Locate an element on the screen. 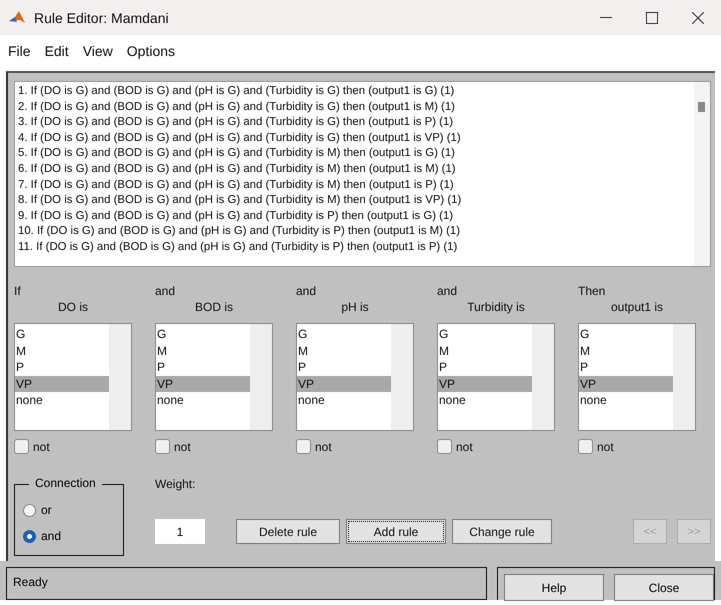 Image resolution: width=721 pixels, height=605 pixels. rule-item: 9. If (DO is G) and (BOD is G) and (pH is G) and (Turbidity is P) then (output1 is G) (1) is located at coordinates (354, 216).